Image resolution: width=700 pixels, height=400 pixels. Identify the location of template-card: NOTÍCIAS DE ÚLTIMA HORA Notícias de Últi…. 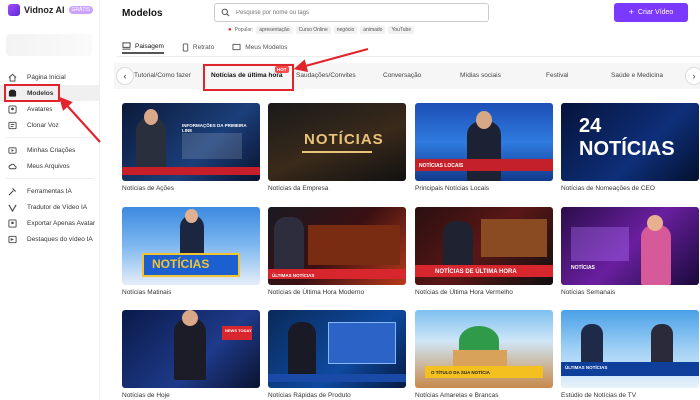
(484, 251).